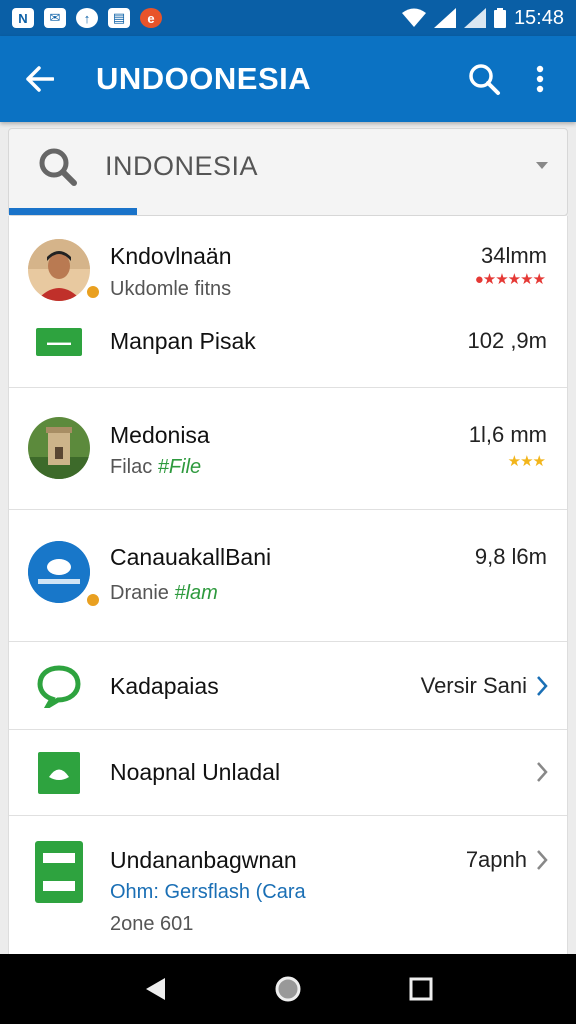  I want to click on item-distance: 102 ,9m, so click(507, 340).